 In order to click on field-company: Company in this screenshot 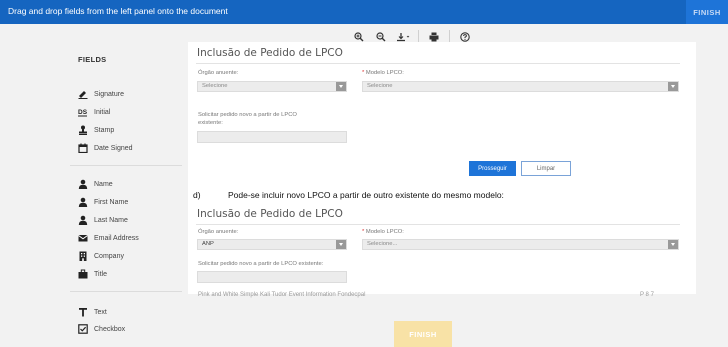, I will do `click(101, 256)`.